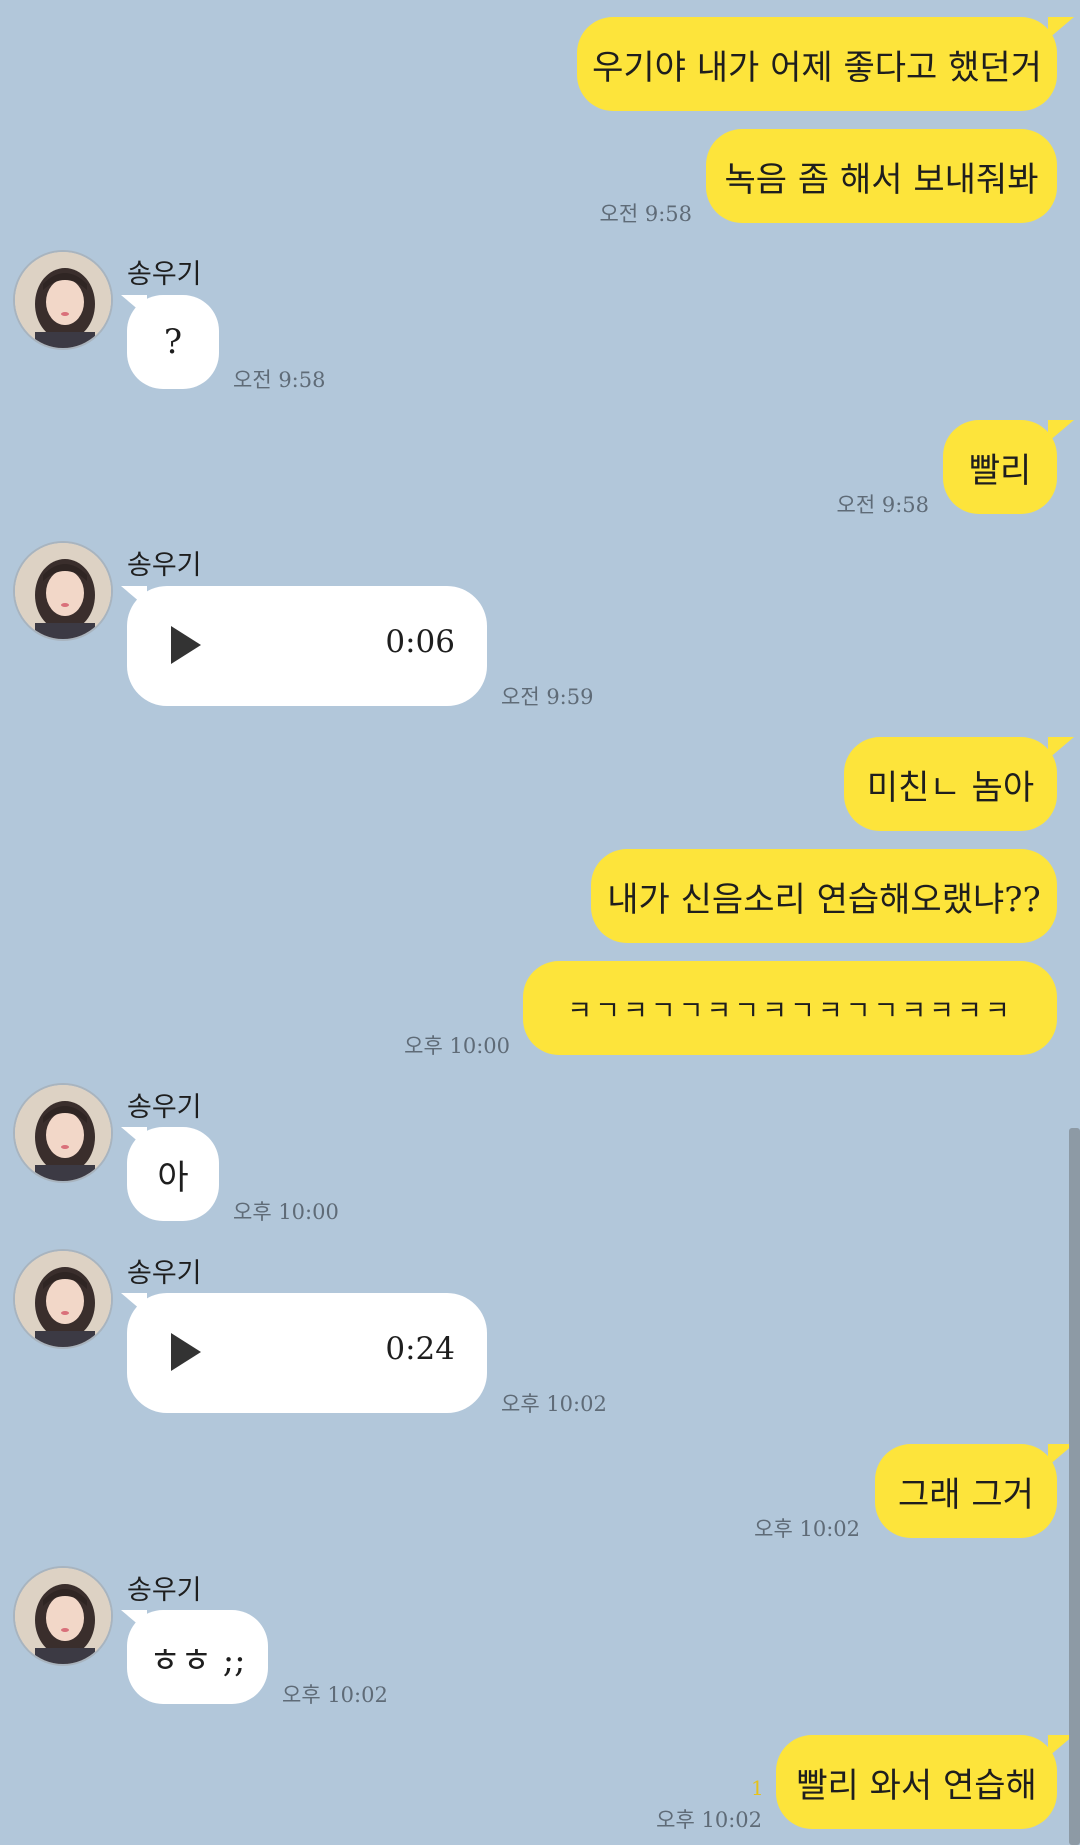 The image size is (1080, 1845). What do you see at coordinates (1074, 1486) in the screenshot?
I see `scrollbar` at bounding box center [1074, 1486].